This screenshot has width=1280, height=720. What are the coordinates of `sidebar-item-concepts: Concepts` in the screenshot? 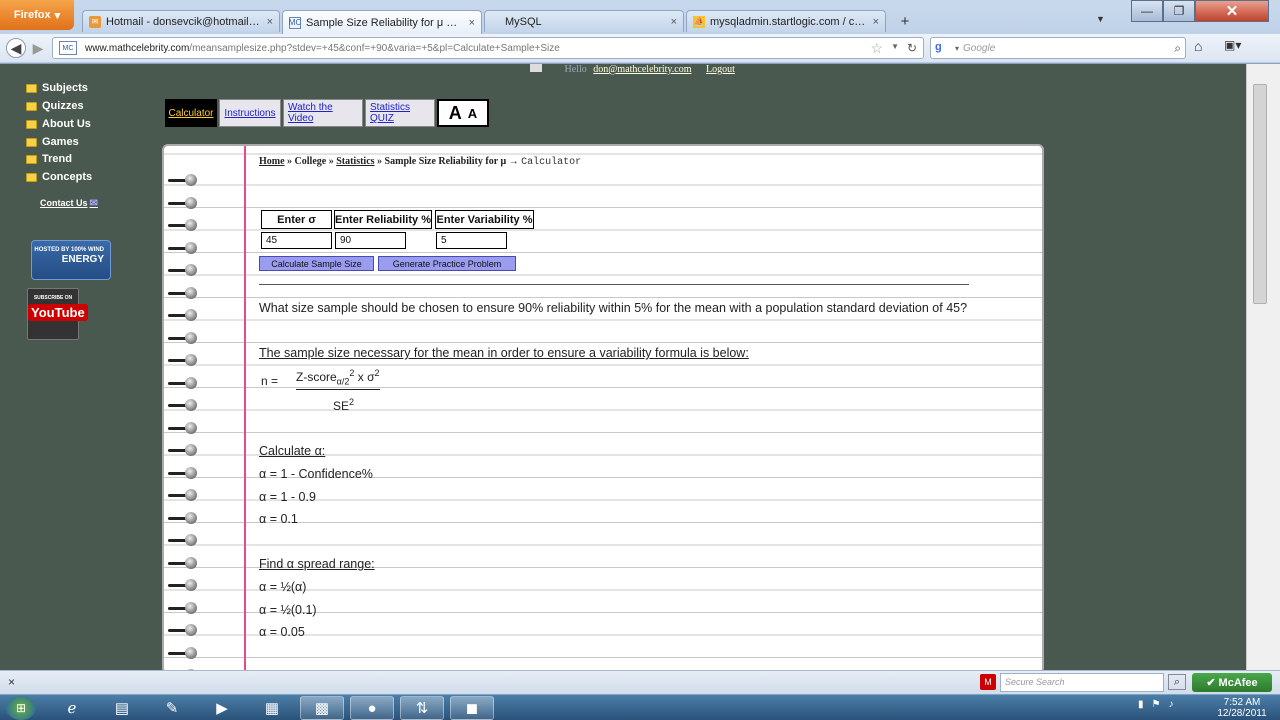 It's located at (59, 177).